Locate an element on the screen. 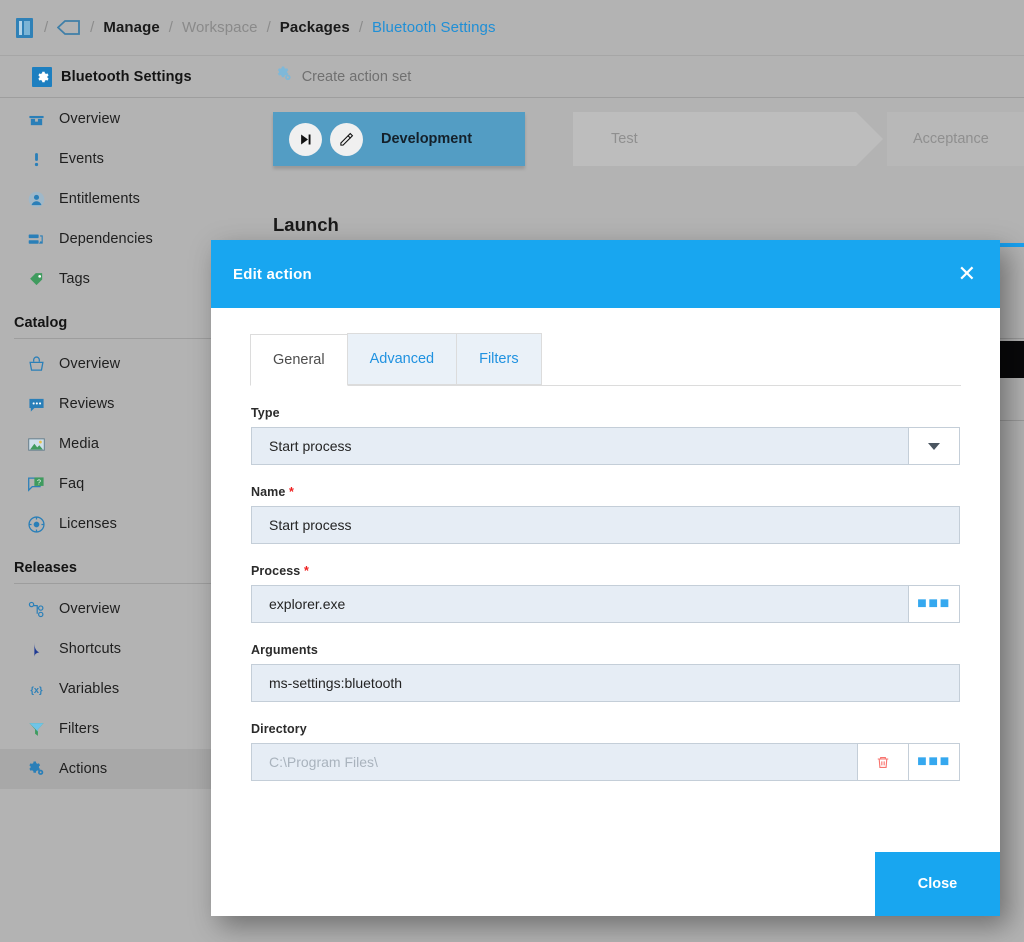 Image resolution: width=1024 pixels, height=942 pixels. field-process: Process * ■■■ is located at coordinates (605, 593).